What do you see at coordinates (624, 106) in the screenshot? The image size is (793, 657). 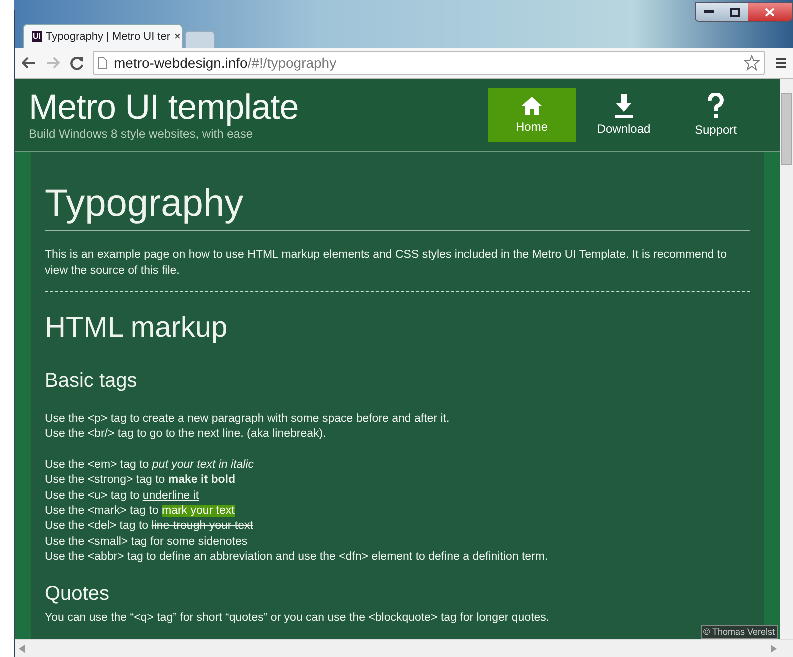 I see `download-icon` at bounding box center [624, 106].